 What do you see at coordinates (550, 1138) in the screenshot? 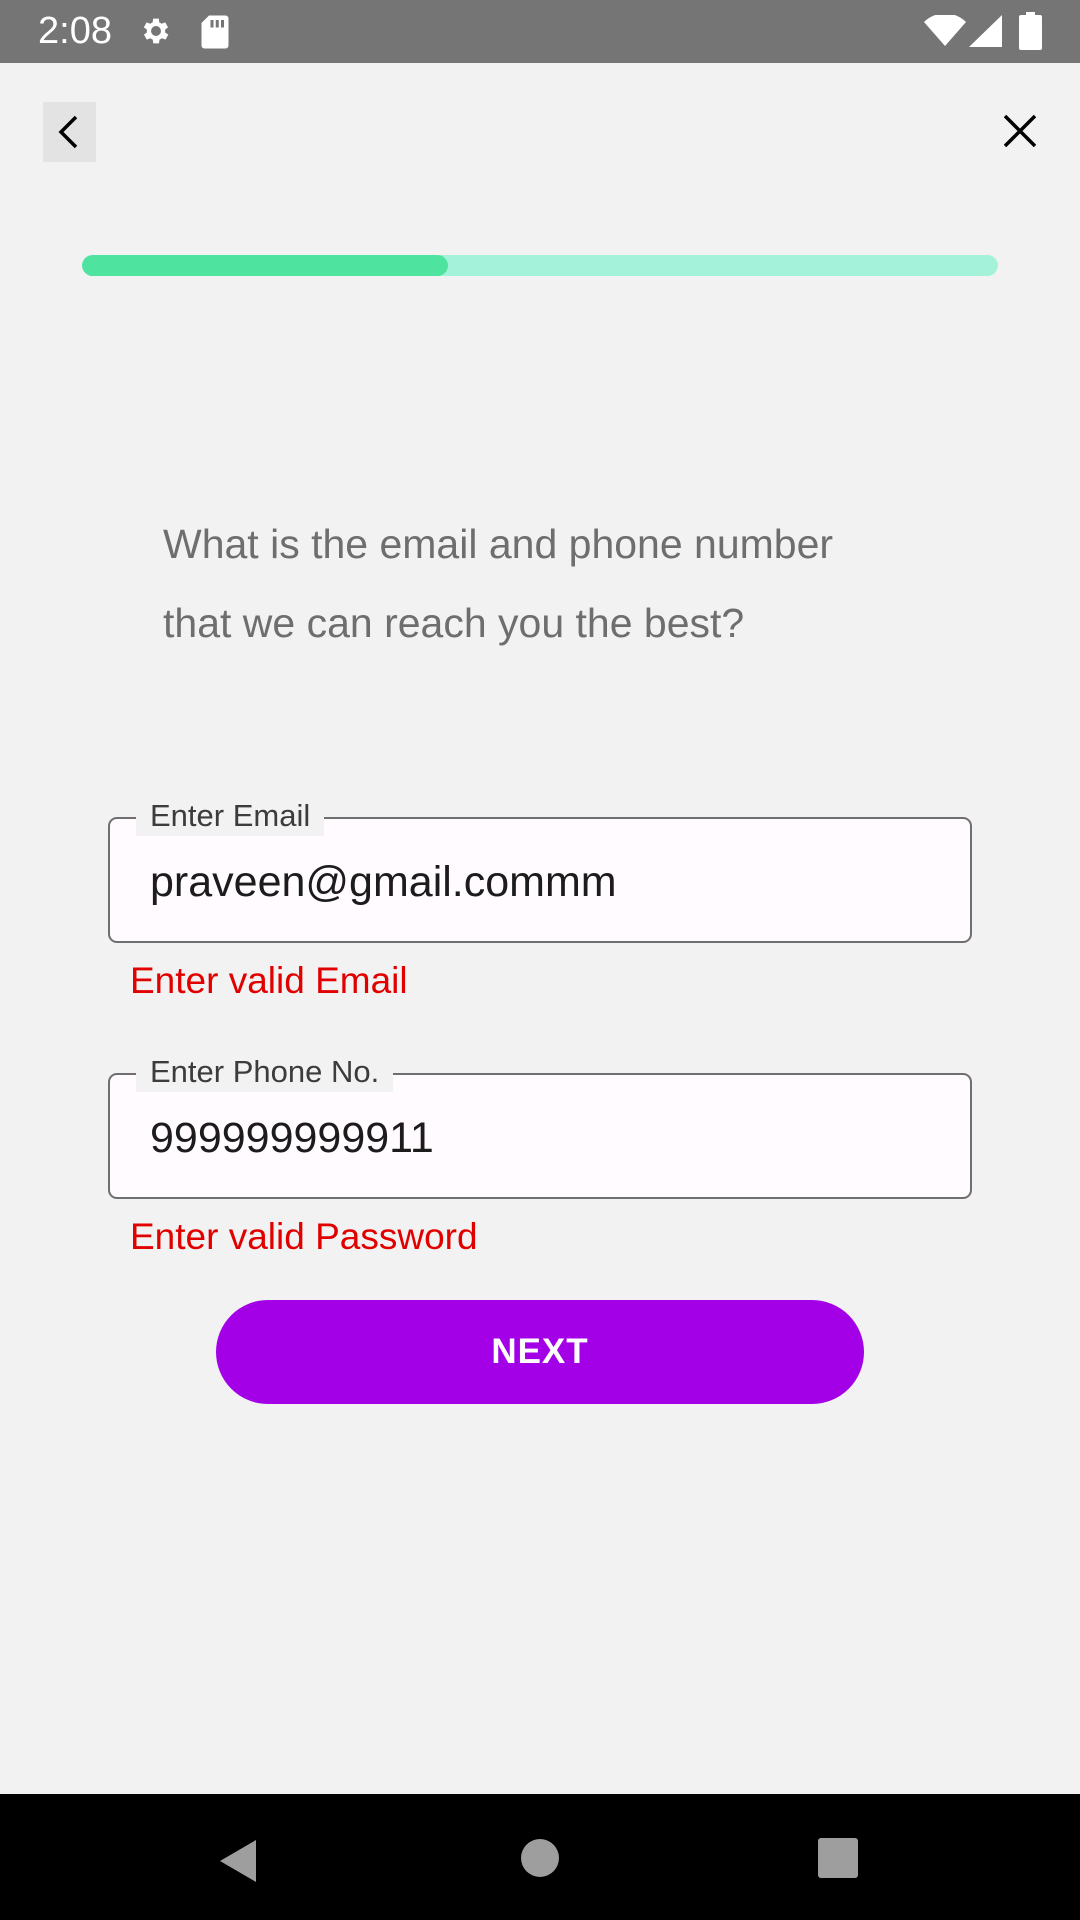
I see `phone-input` at bounding box center [550, 1138].